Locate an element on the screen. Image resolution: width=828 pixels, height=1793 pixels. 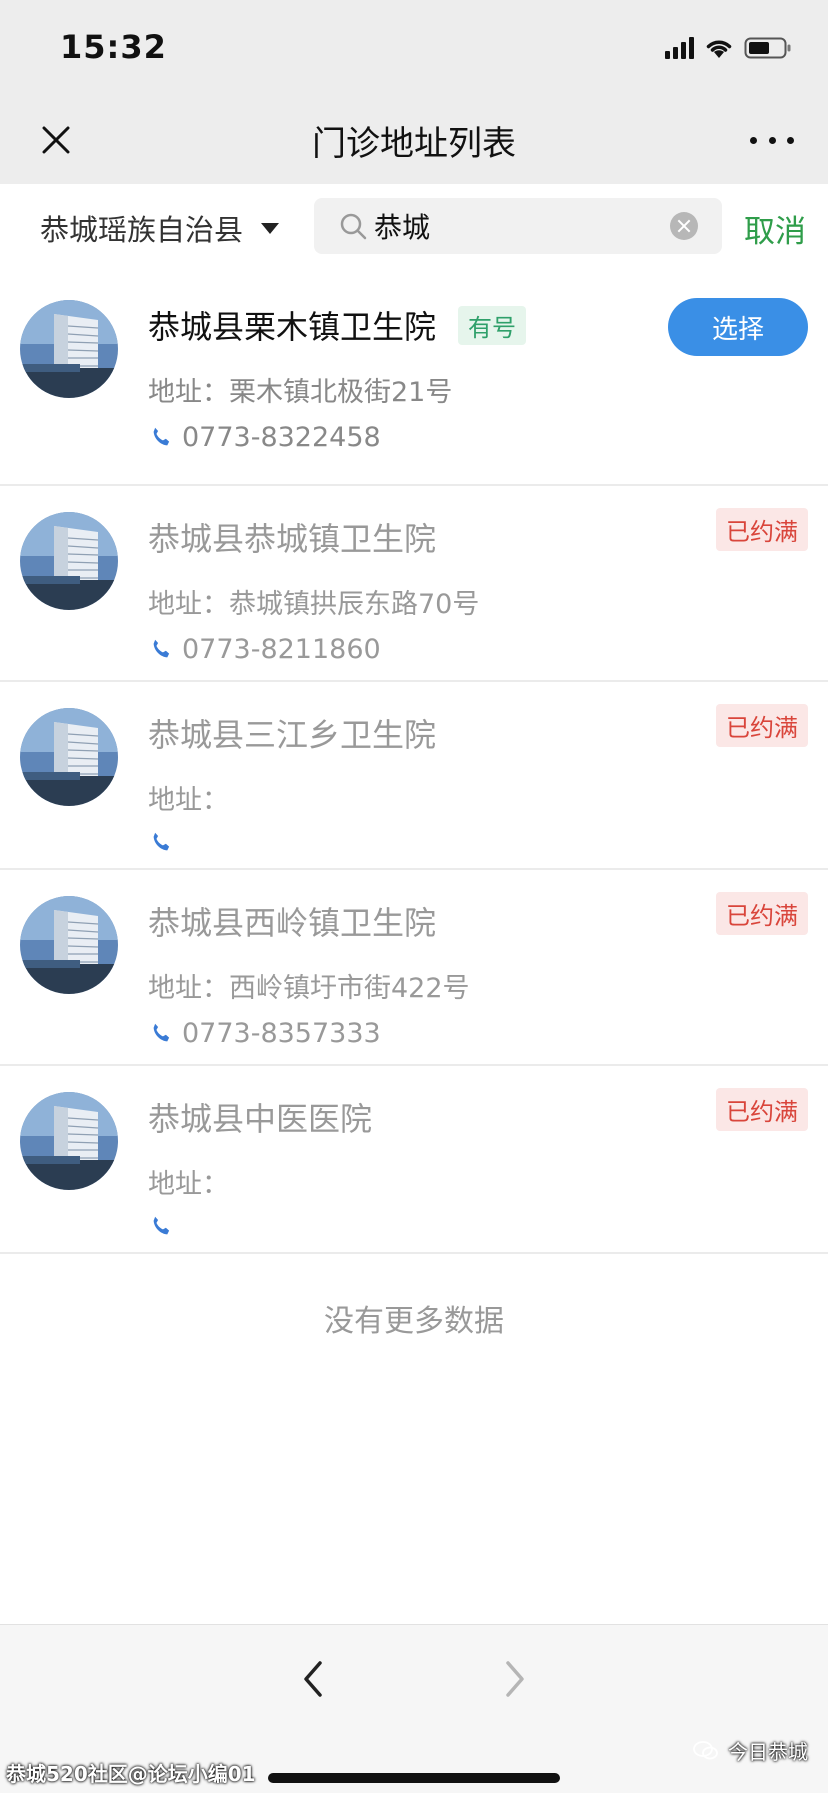
watermark-right-text: 今日恭城 is located at coordinates (768, 1752).